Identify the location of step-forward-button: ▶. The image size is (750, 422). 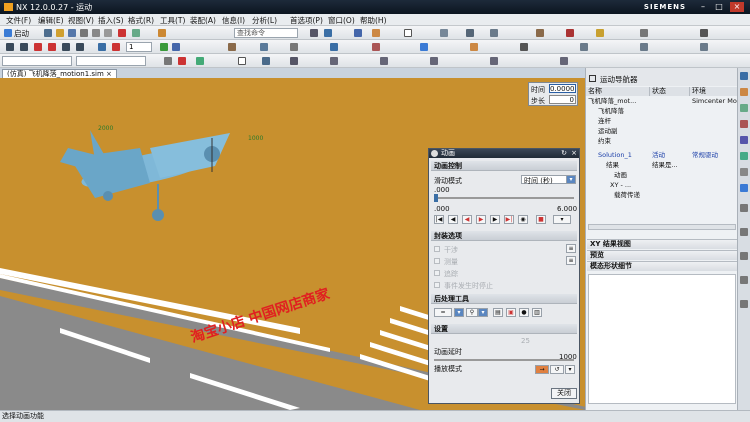
(495, 219).